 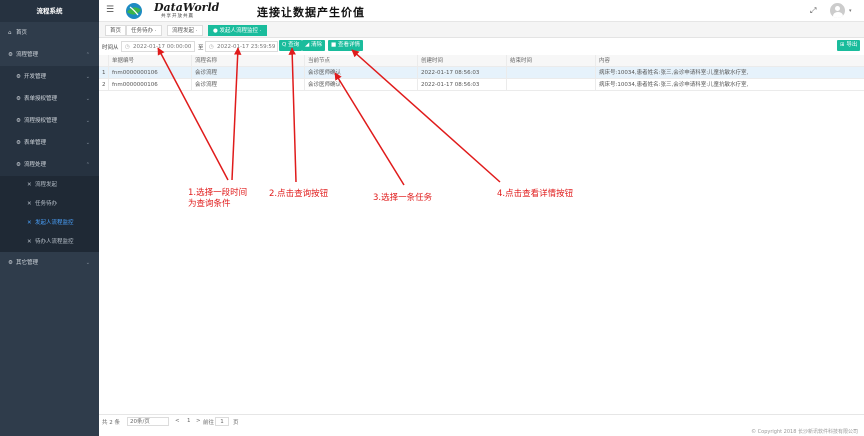 I want to click on total-count: 共 2 条, so click(x=111, y=423).